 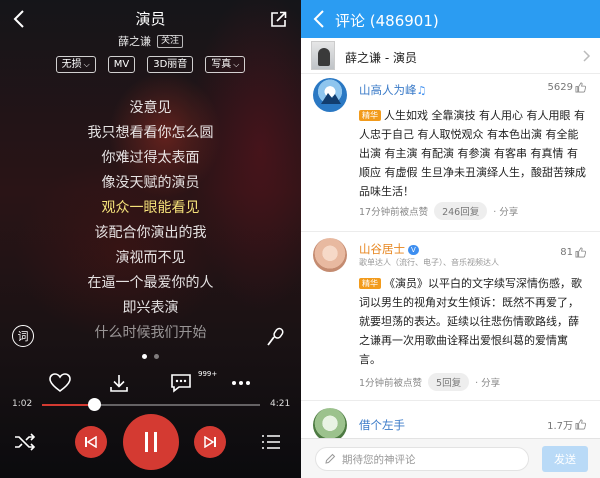 I want to click on lyric-line: 什么时候我们开始, so click(x=150, y=333).